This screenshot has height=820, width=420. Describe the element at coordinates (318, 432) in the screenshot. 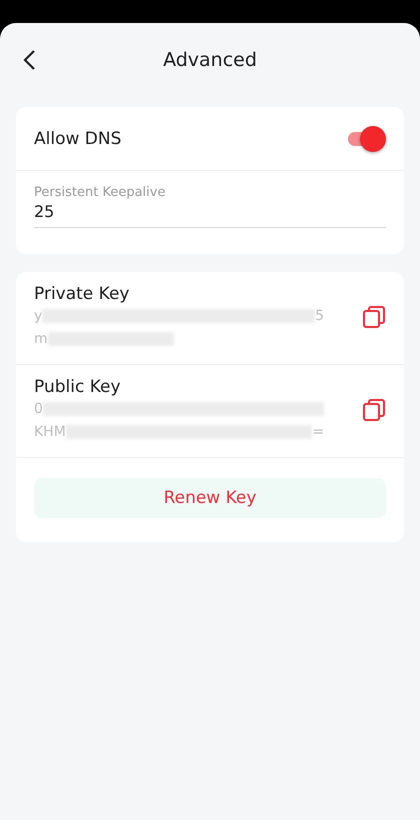

I see `key-text: =` at that location.